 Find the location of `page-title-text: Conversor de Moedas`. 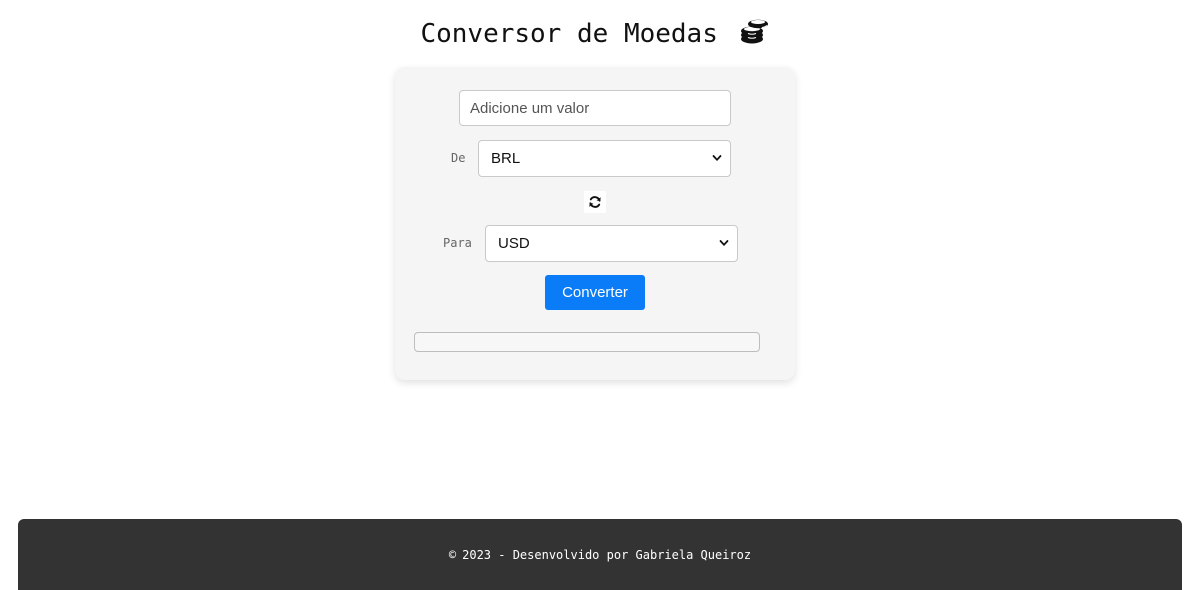

page-title-text: Conversor de Moedas is located at coordinates (569, 34).